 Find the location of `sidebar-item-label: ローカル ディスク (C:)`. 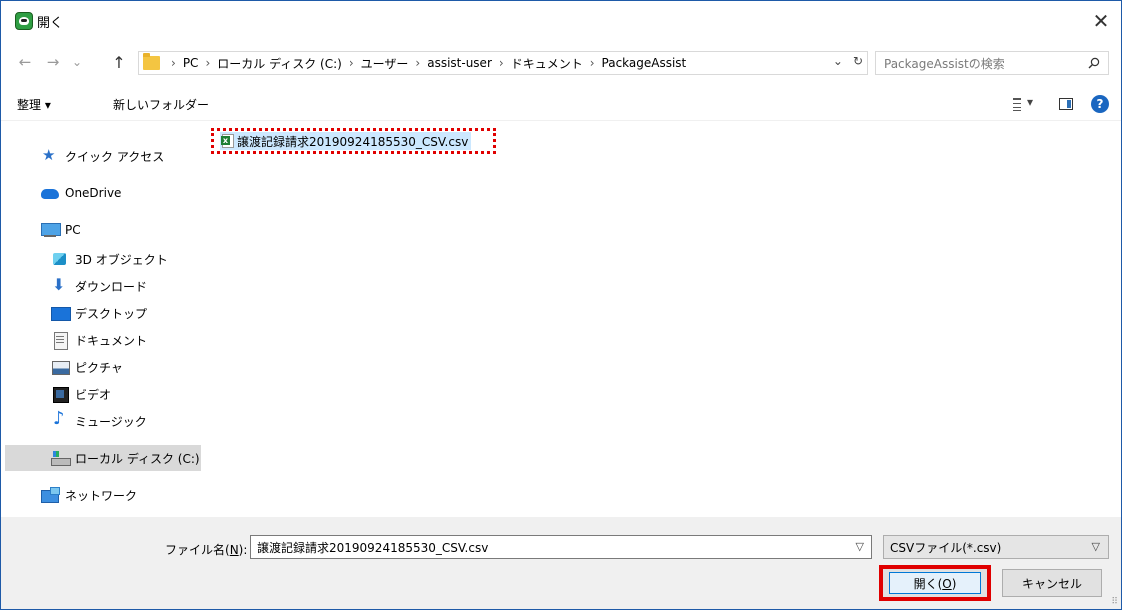

sidebar-item-label: ローカル ディスク (C:) is located at coordinates (137, 458).